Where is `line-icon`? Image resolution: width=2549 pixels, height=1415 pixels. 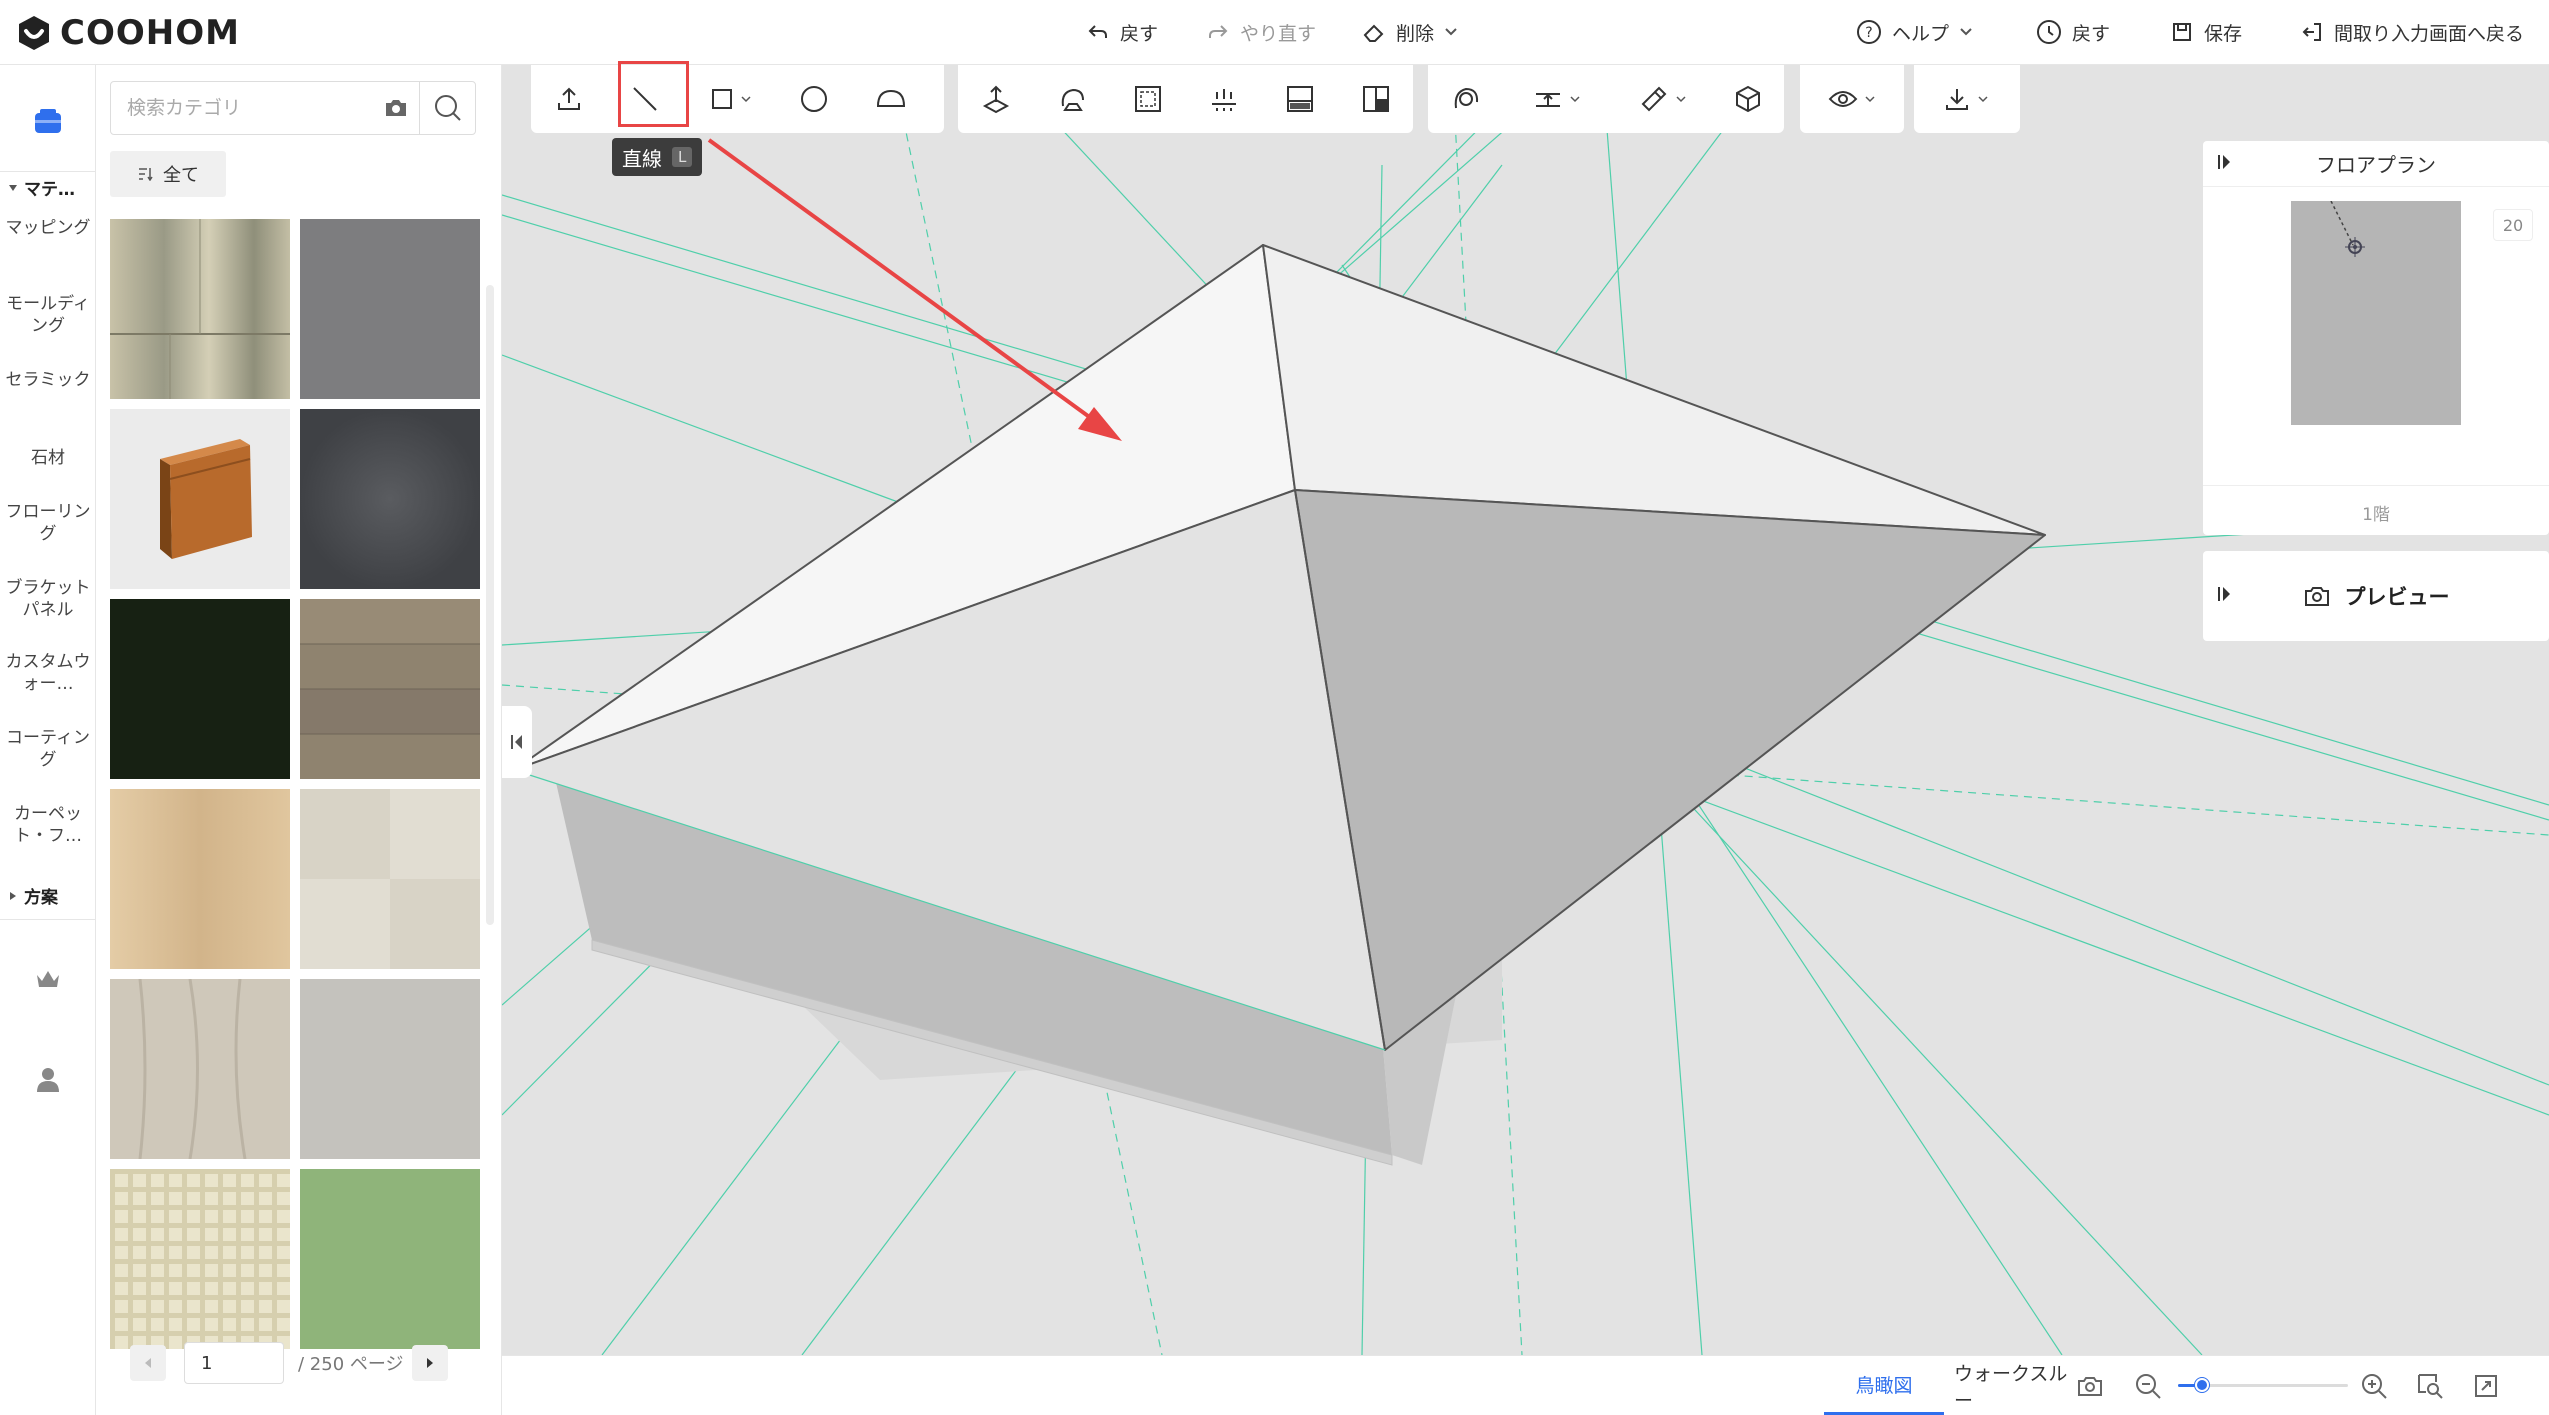 line-icon is located at coordinates (645, 99).